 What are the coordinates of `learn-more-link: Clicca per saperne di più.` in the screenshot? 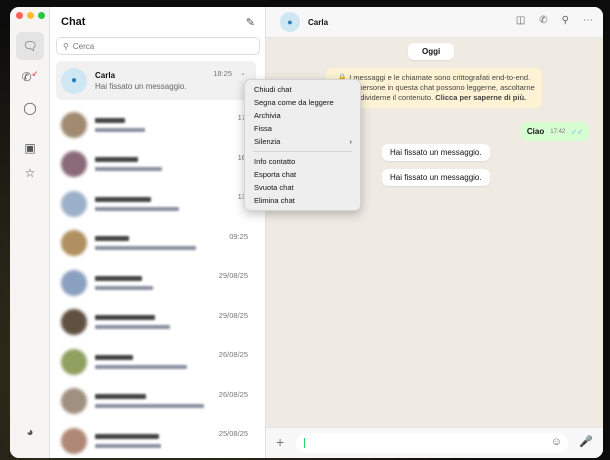 It's located at (480, 97).